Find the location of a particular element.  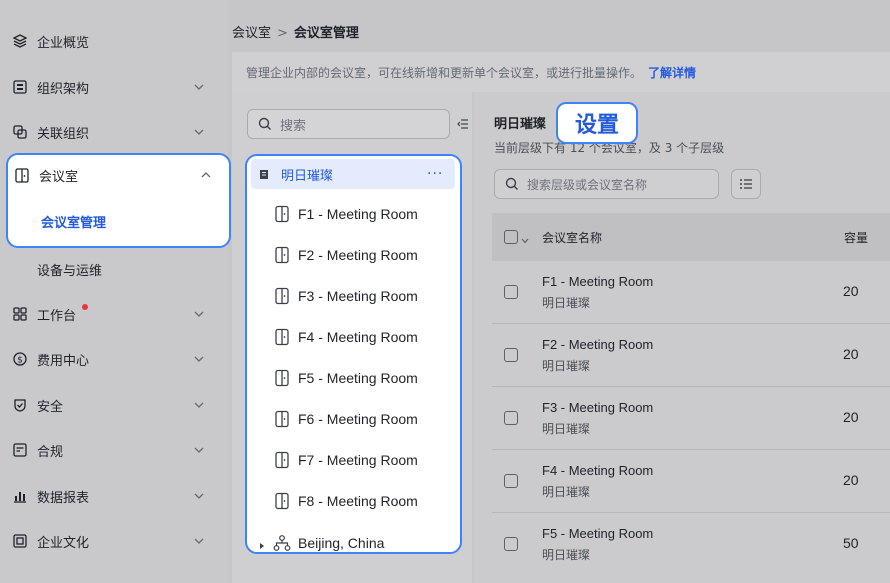

culture-icon is located at coordinates (20, 541).